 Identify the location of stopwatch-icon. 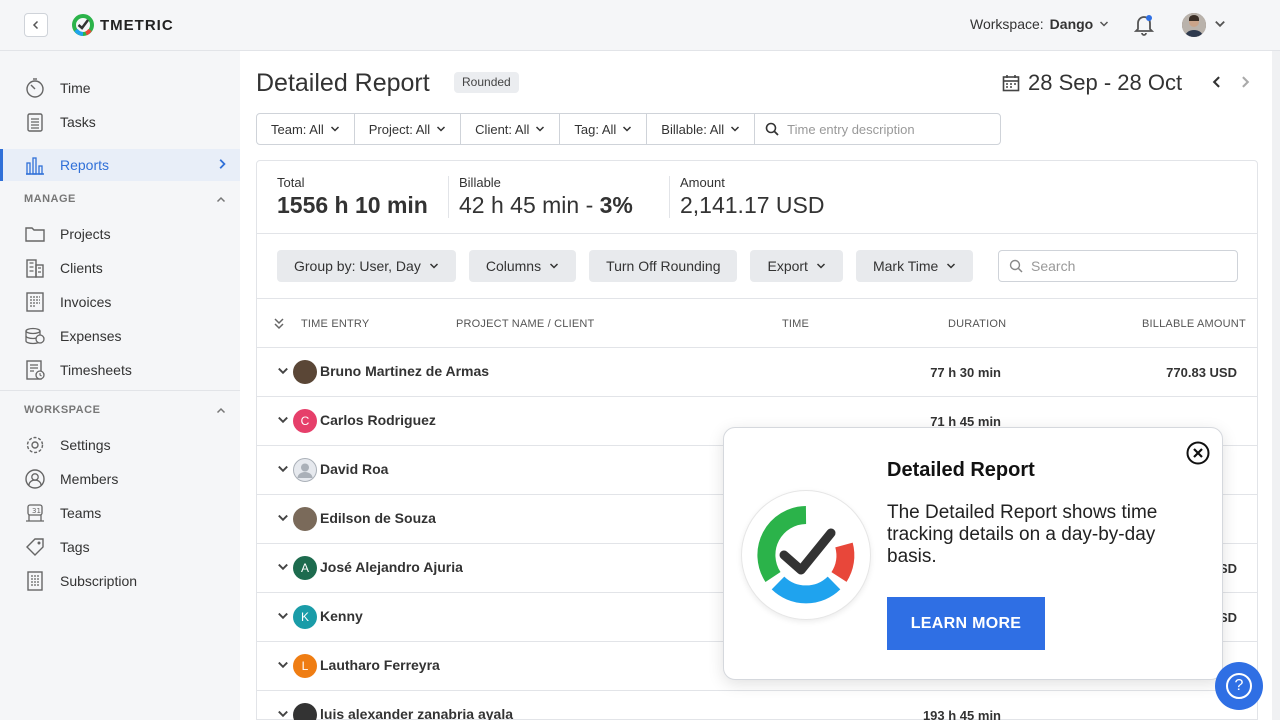
(35, 88).